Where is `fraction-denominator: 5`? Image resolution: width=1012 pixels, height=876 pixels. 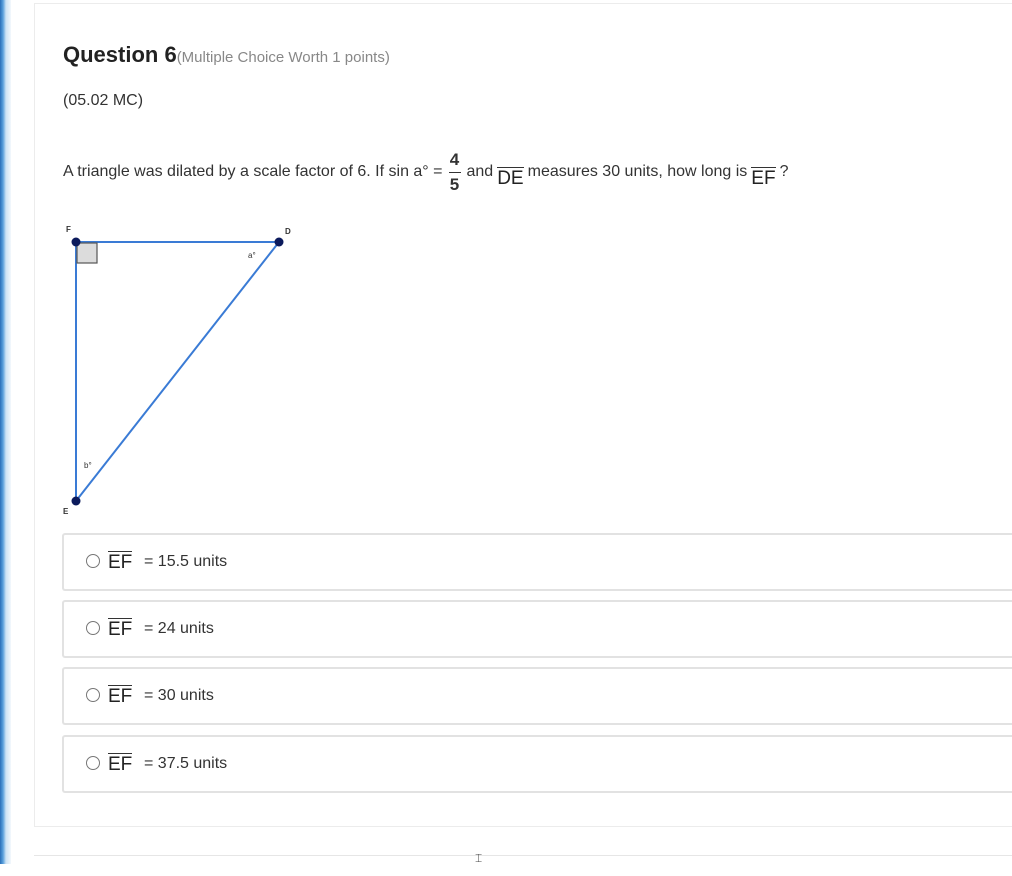
fraction-denominator: 5 is located at coordinates (454, 184).